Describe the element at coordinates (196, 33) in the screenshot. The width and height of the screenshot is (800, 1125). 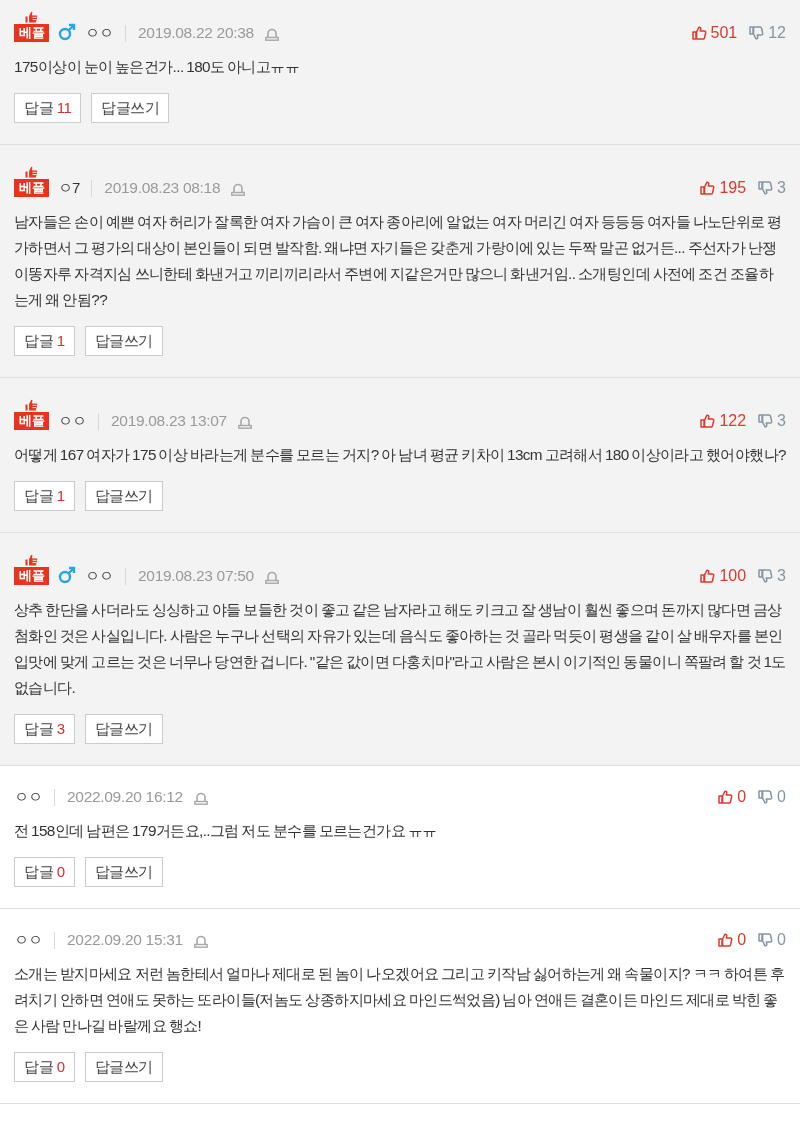
I see `comment-date: 2019.08.22 20:38` at that location.